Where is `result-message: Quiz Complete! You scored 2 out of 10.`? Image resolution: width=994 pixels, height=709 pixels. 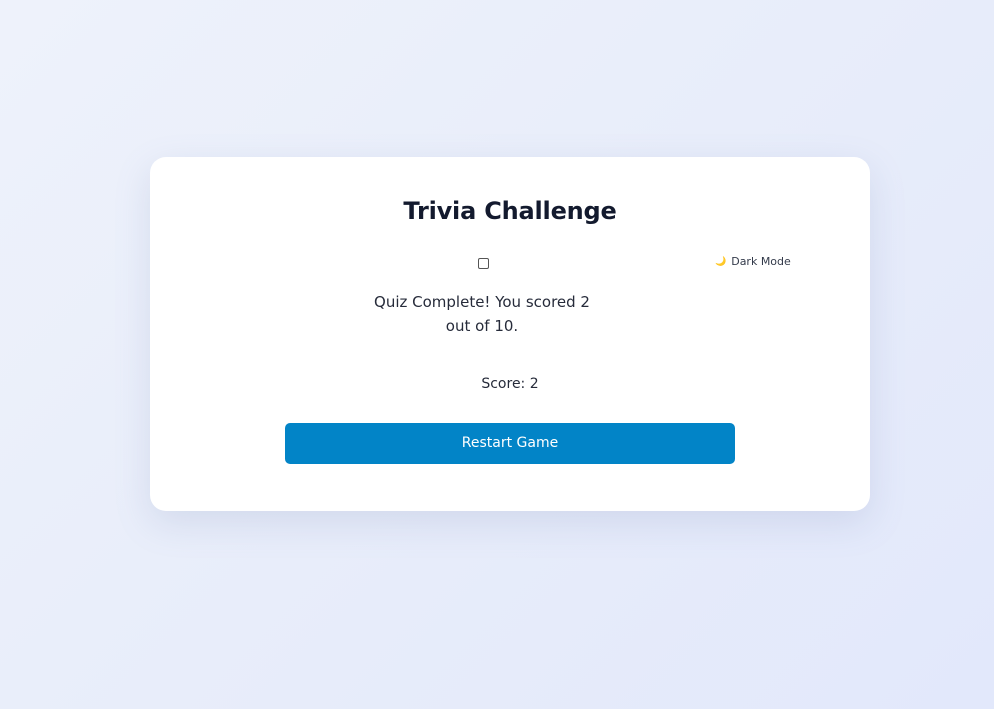 result-message: Quiz Complete! You scored 2 out of 10. is located at coordinates (482, 314).